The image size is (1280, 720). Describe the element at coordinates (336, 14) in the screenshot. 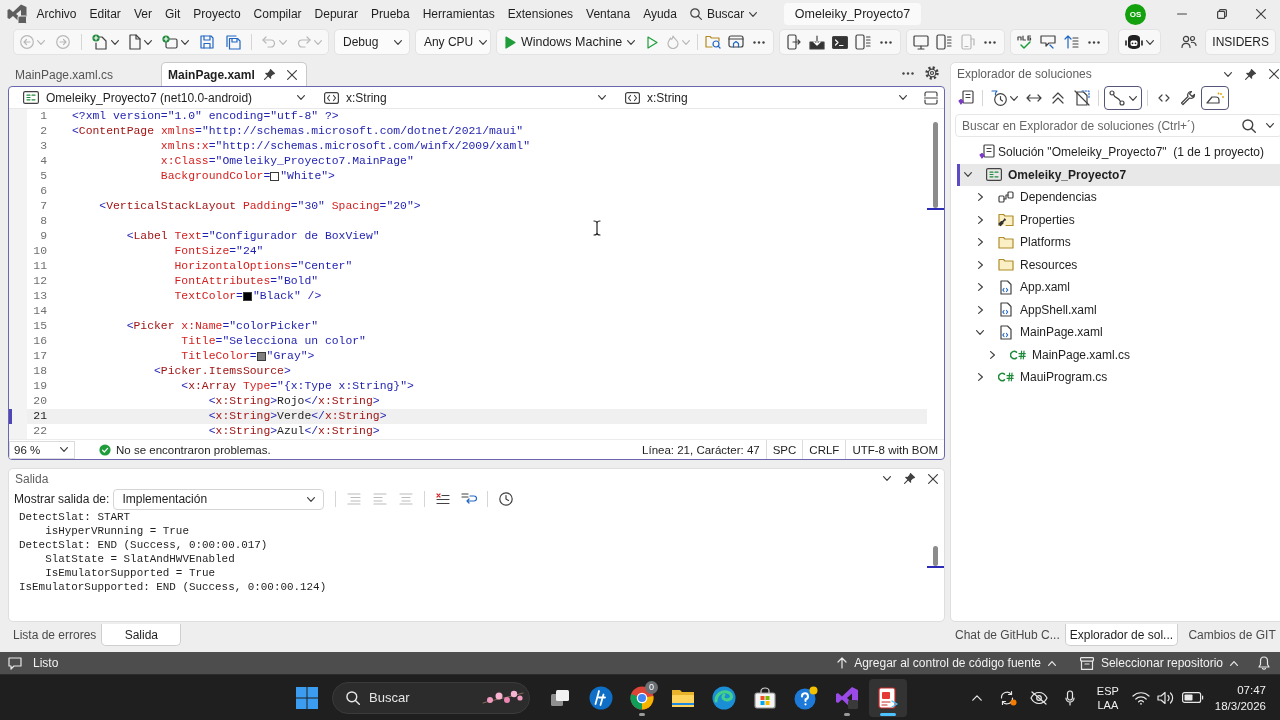

I see `menu-item: Depurar` at that location.